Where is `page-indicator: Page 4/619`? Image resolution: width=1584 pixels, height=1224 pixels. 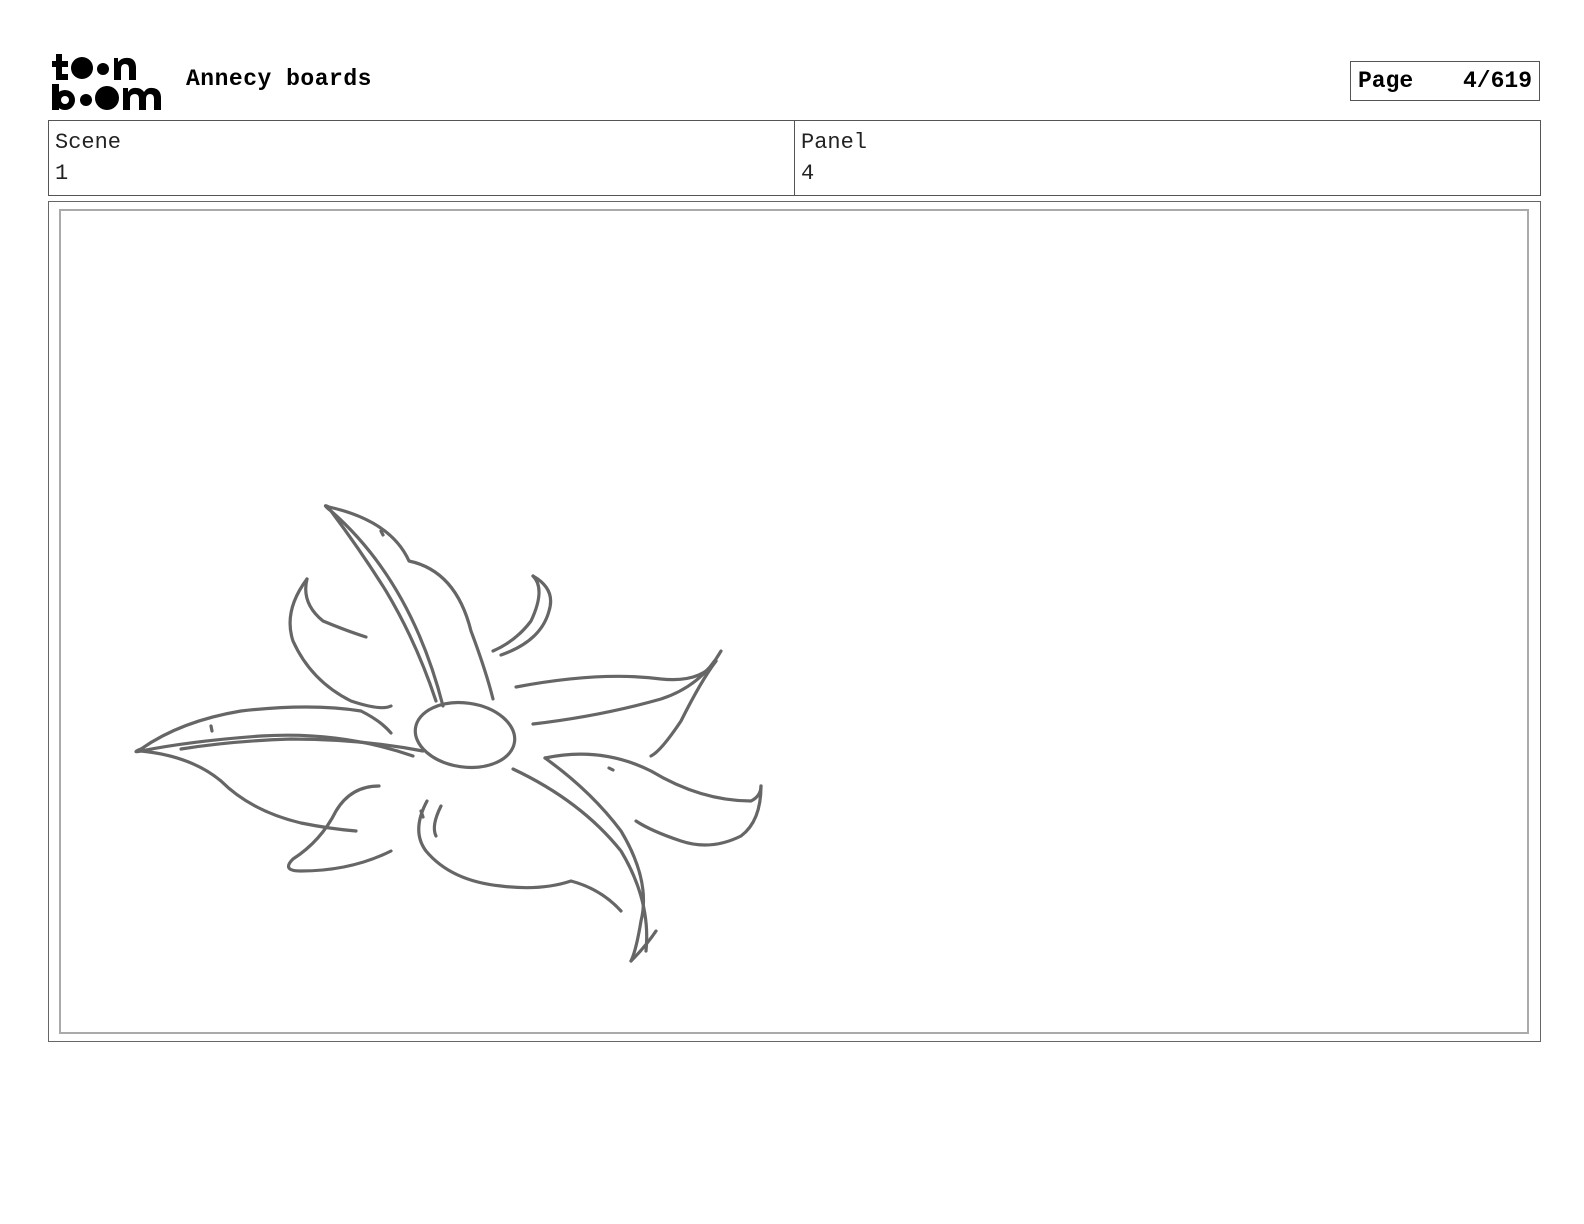
page-indicator: Page 4/619 is located at coordinates (1445, 81).